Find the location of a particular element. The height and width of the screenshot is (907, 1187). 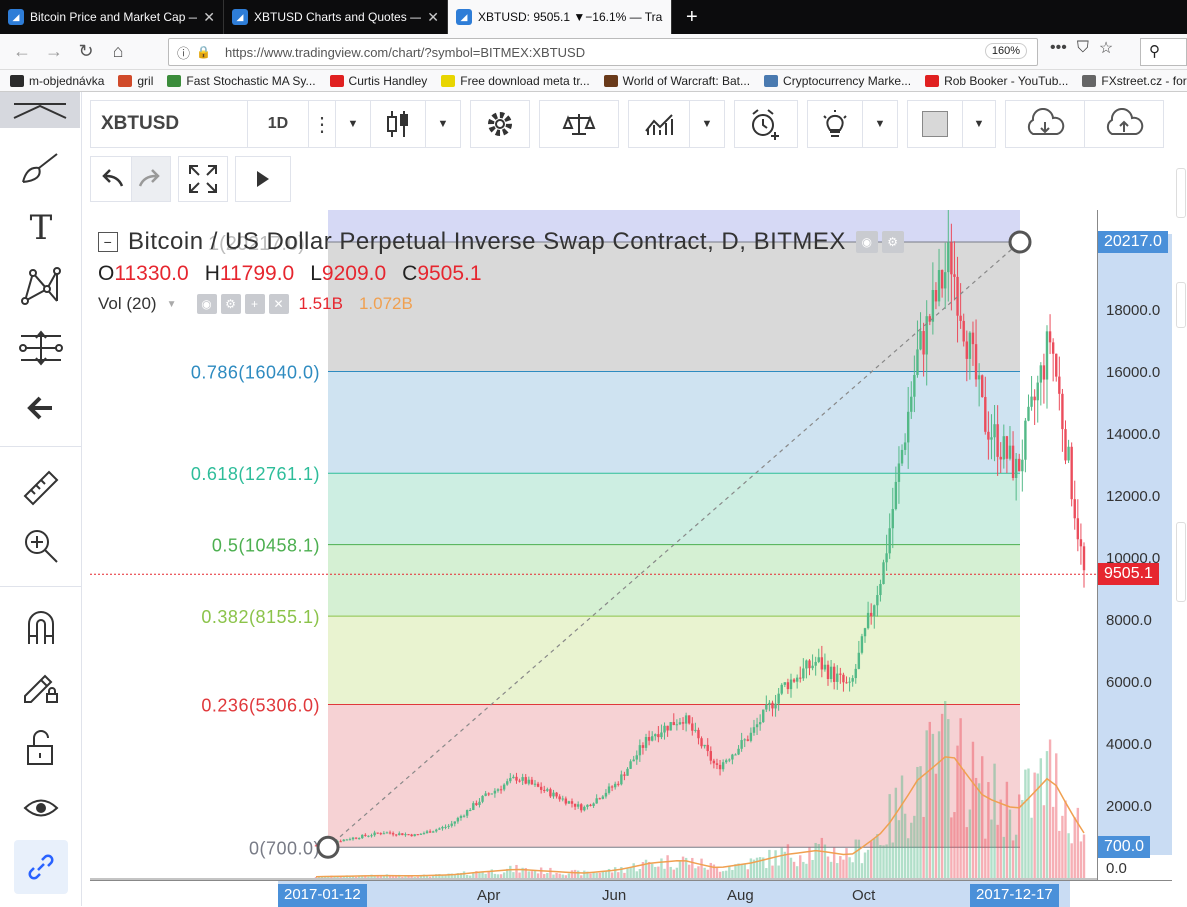

more-resolutions-icon: ⋮ is located at coordinates (322, 124).